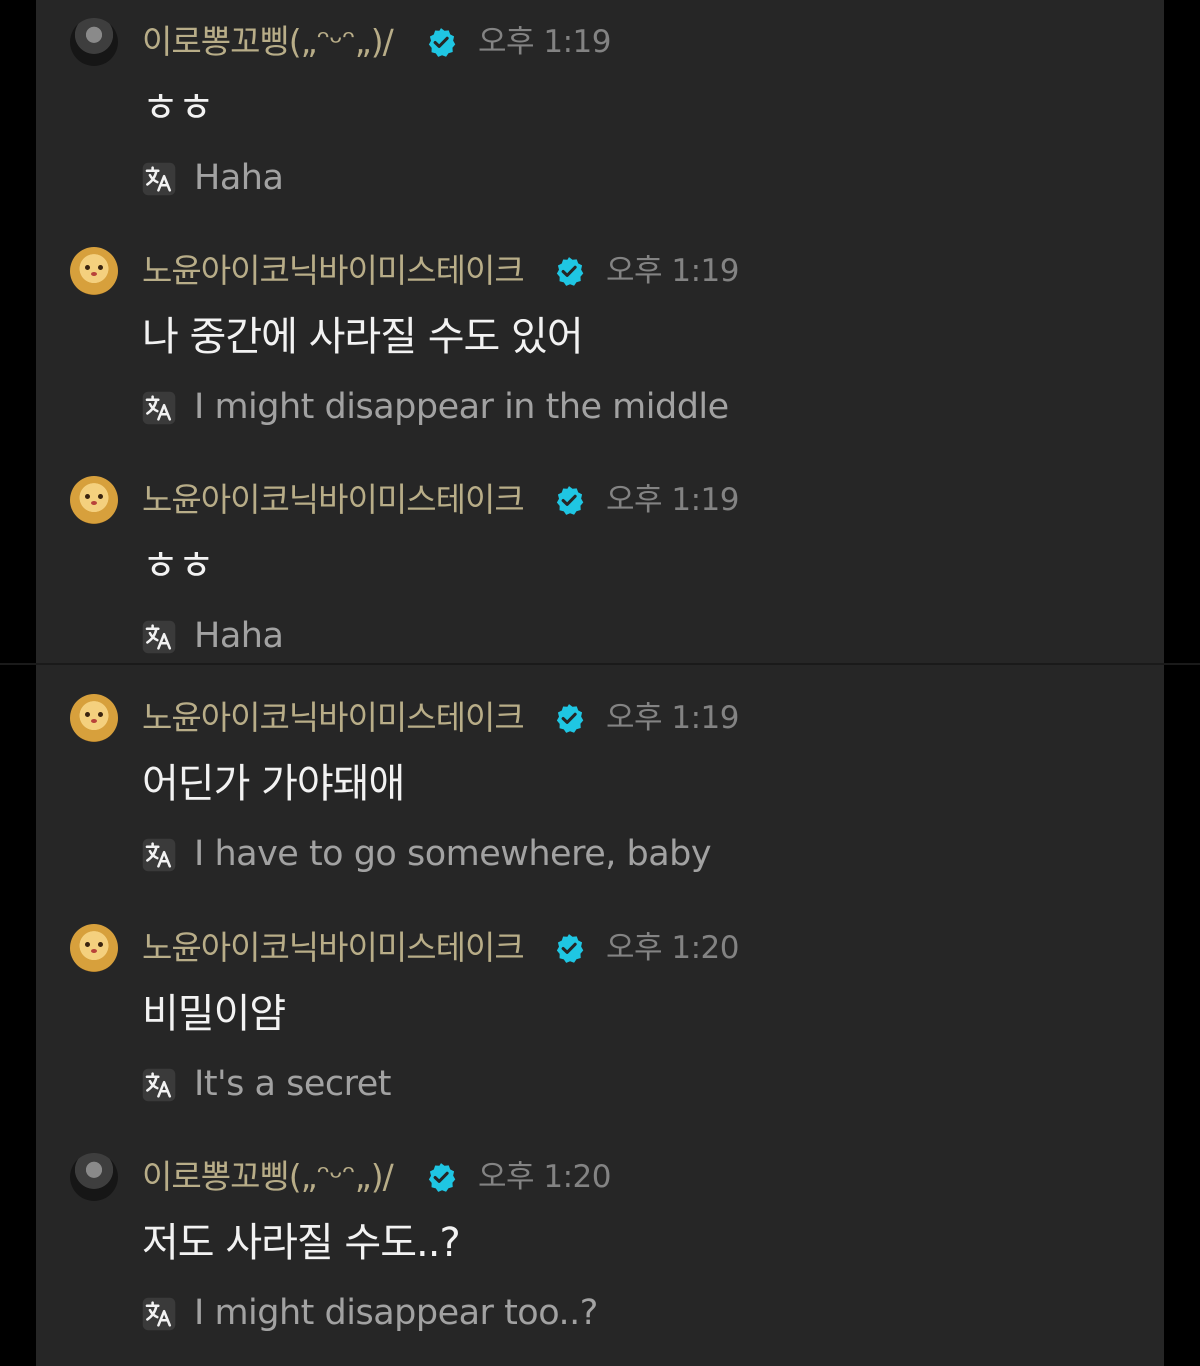 The height and width of the screenshot is (1366, 1200). What do you see at coordinates (600, 108) in the screenshot?
I see `chat-message: 이로뽕꼬삥(„ᵔᵕᵔ„)/ 오후 1:19 ㅎㅎ Haha` at bounding box center [600, 108].